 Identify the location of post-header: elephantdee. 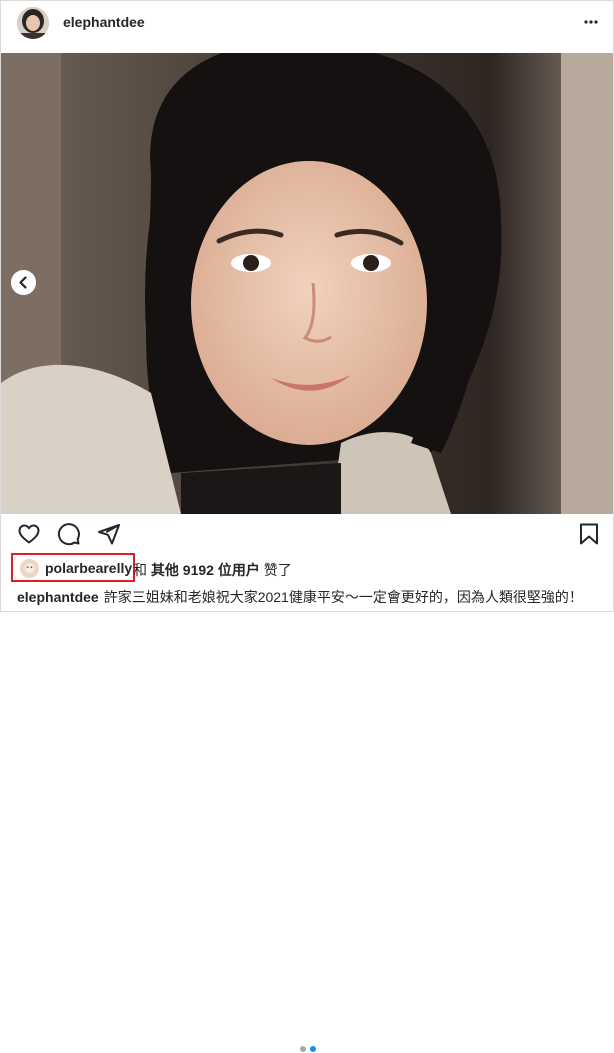
(307, 22).